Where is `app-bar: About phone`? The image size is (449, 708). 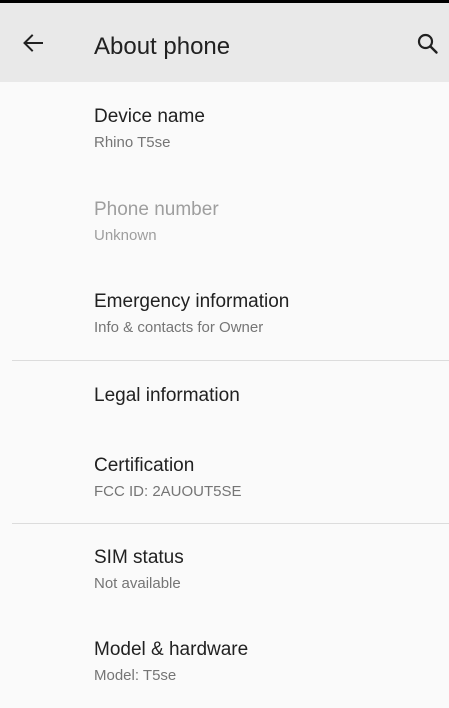
app-bar: About phone is located at coordinates (224, 42).